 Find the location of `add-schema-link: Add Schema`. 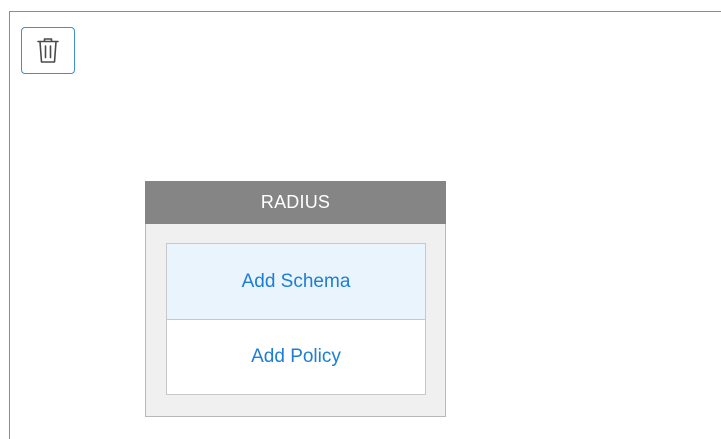

add-schema-link: Add Schema is located at coordinates (296, 282).